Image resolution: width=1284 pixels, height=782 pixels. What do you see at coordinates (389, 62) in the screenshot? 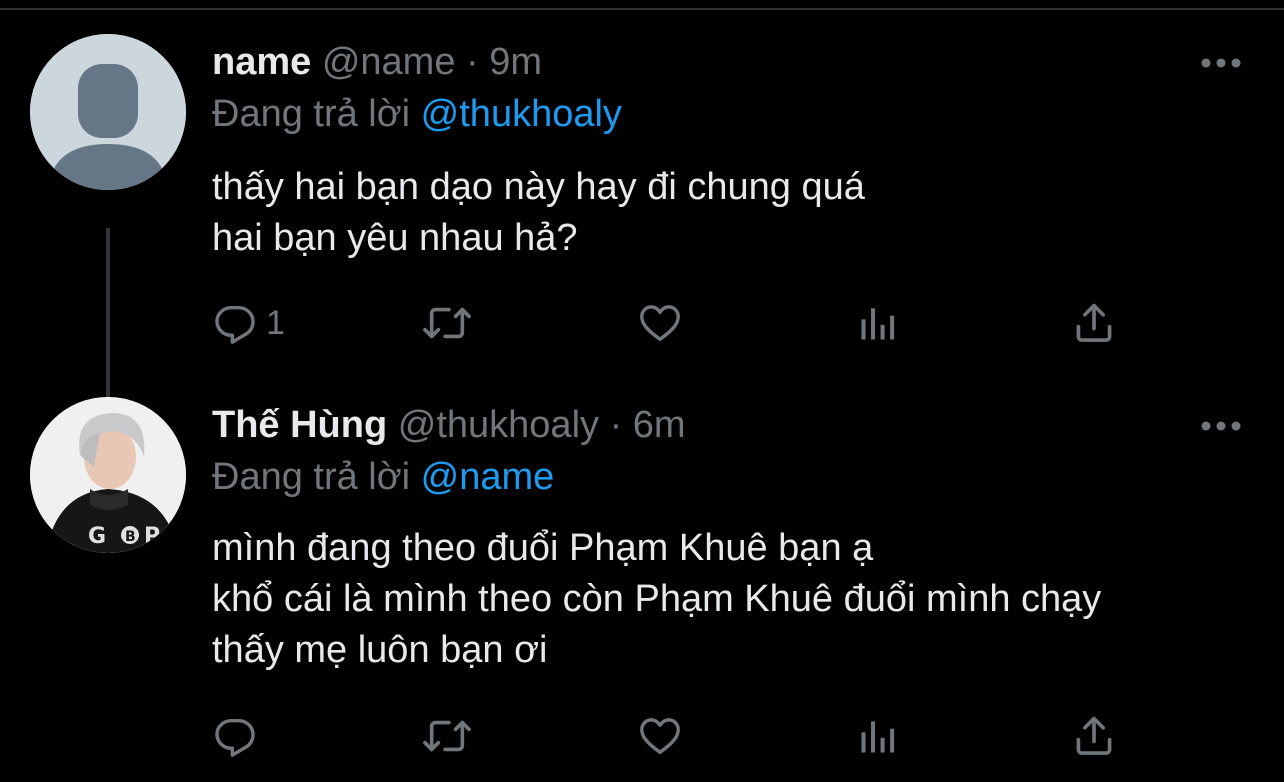
I see `handle: @name` at bounding box center [389, 62].